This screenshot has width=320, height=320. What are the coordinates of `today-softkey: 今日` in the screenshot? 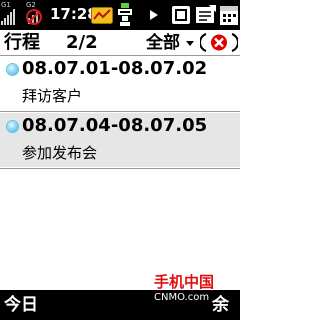 It's located at (21, 305).